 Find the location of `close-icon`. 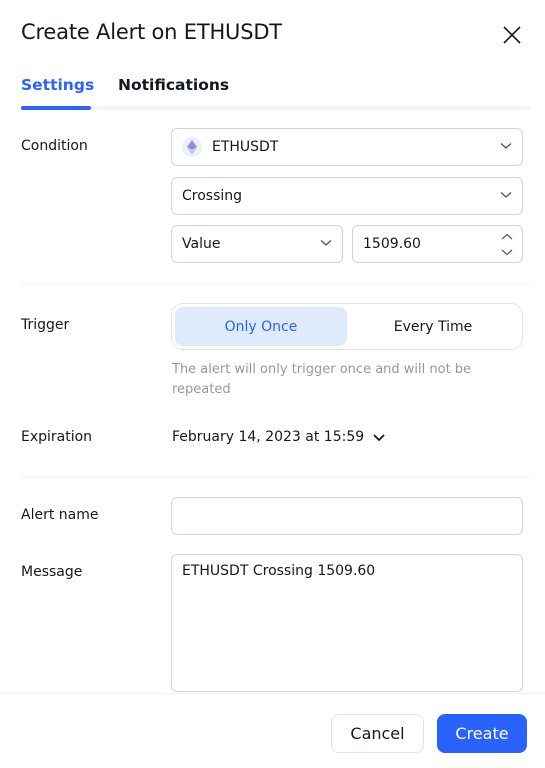

close-icon is located at coordinates (512, 35).